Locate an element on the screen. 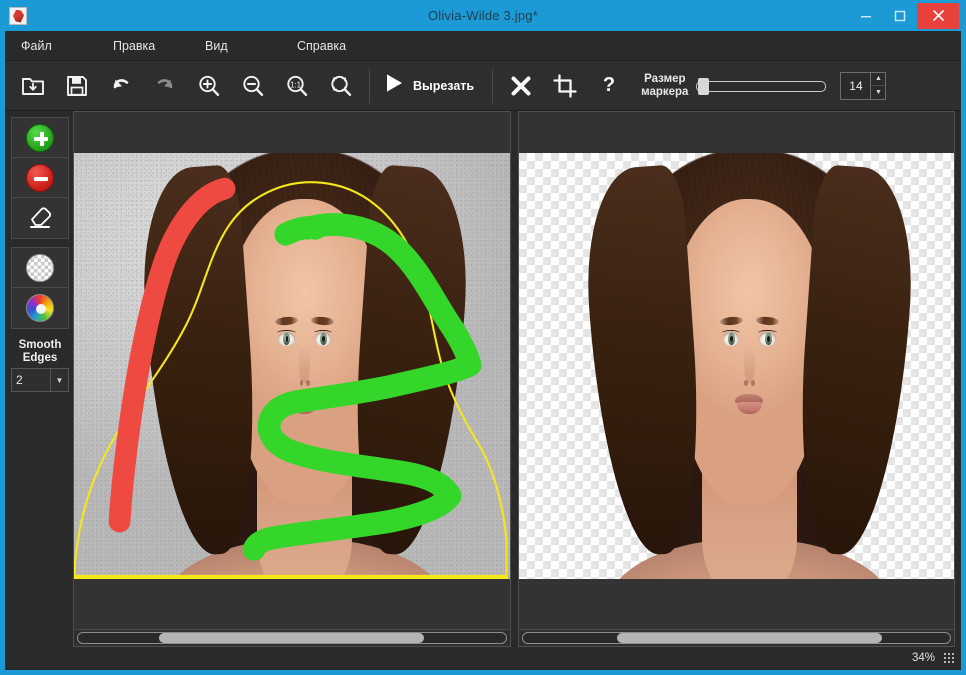  spin-up-arrow-icon: ▲ is located at coordinates (878, 79).